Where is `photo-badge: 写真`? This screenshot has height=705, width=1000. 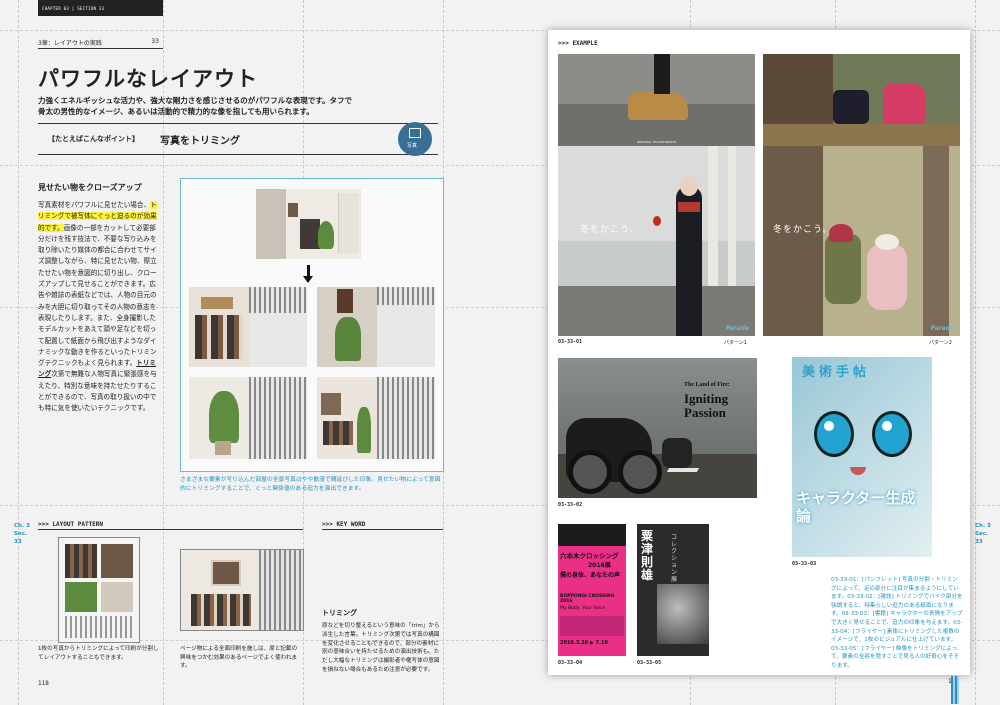
photo-badge: 写真 is located at coordinates (415, 139).